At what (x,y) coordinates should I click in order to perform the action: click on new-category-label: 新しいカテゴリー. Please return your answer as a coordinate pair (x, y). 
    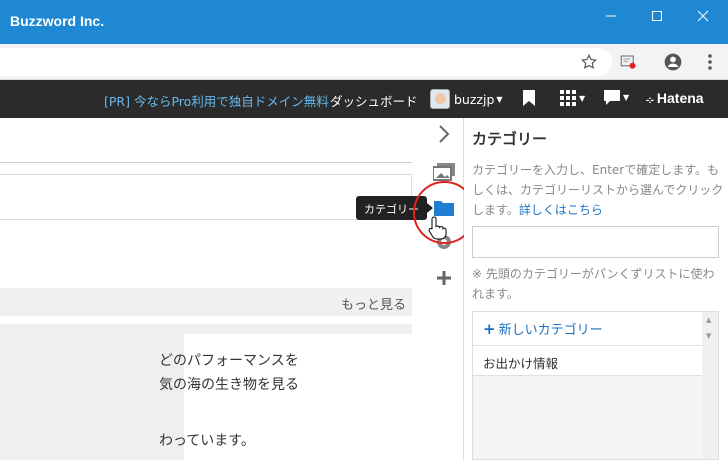
    Looking at the image, I should click on (550, 330).